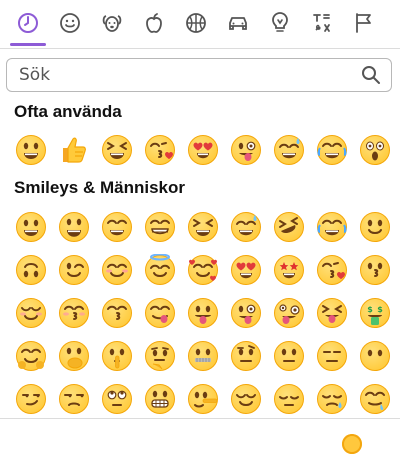 The width and height of the screenshot is (400, 469). I want to click on tab-clock, so click(28, 23).